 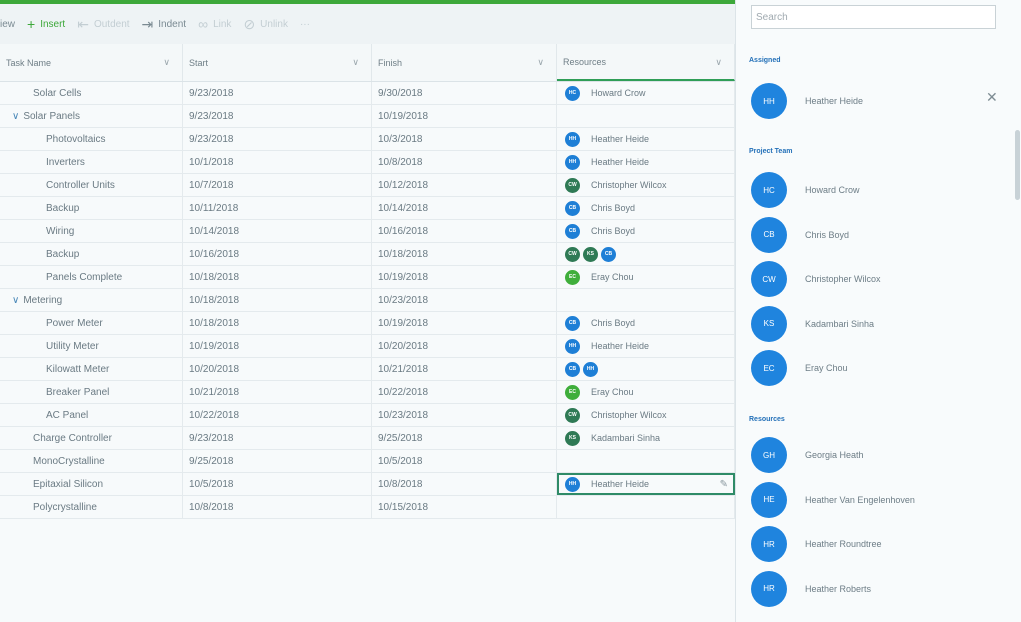 I want to click on finish-date-cell: 10/23/2018, so click(x=464, y=300).